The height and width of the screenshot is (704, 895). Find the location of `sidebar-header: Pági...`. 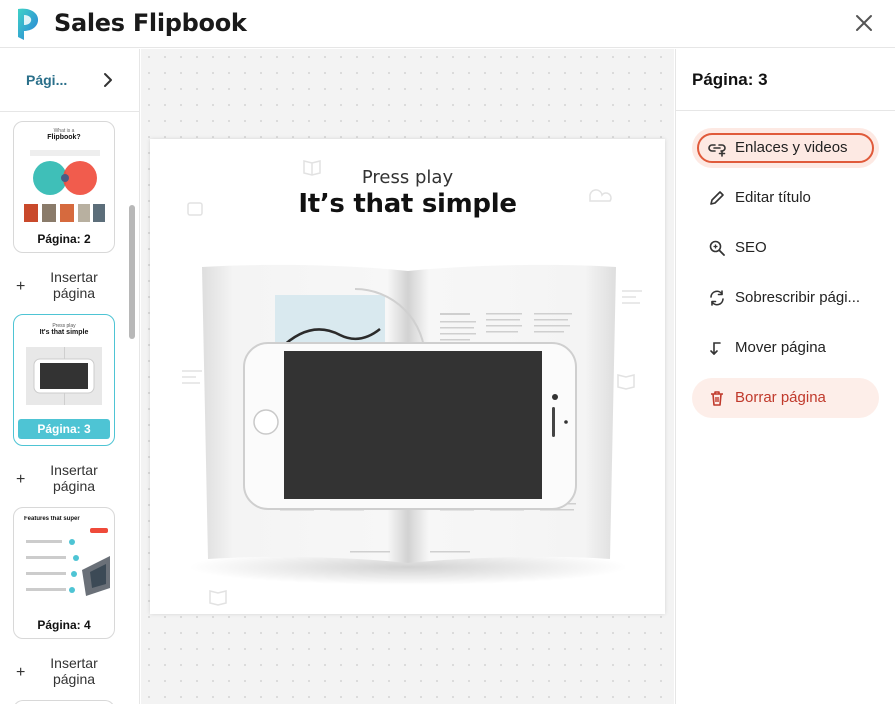

sidebar-header: Pági... is located at coordinates (69, 80).